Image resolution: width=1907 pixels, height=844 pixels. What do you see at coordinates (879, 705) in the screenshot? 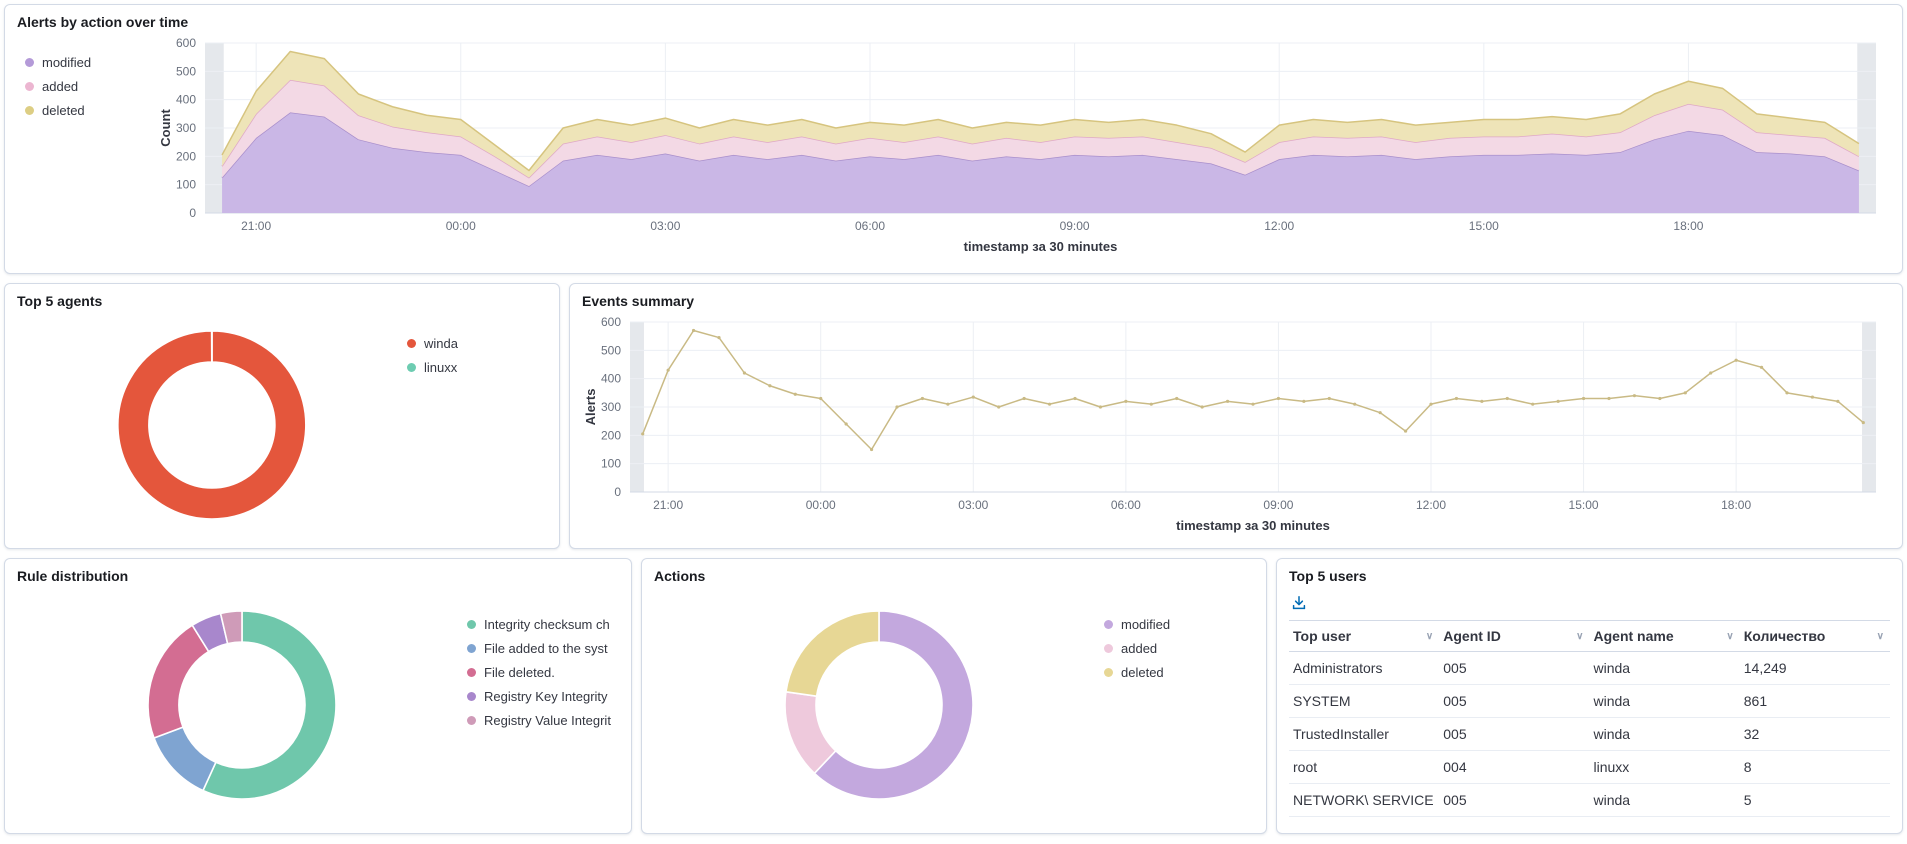
I see `actions-donut-chart` at bounding box center [879, 705].